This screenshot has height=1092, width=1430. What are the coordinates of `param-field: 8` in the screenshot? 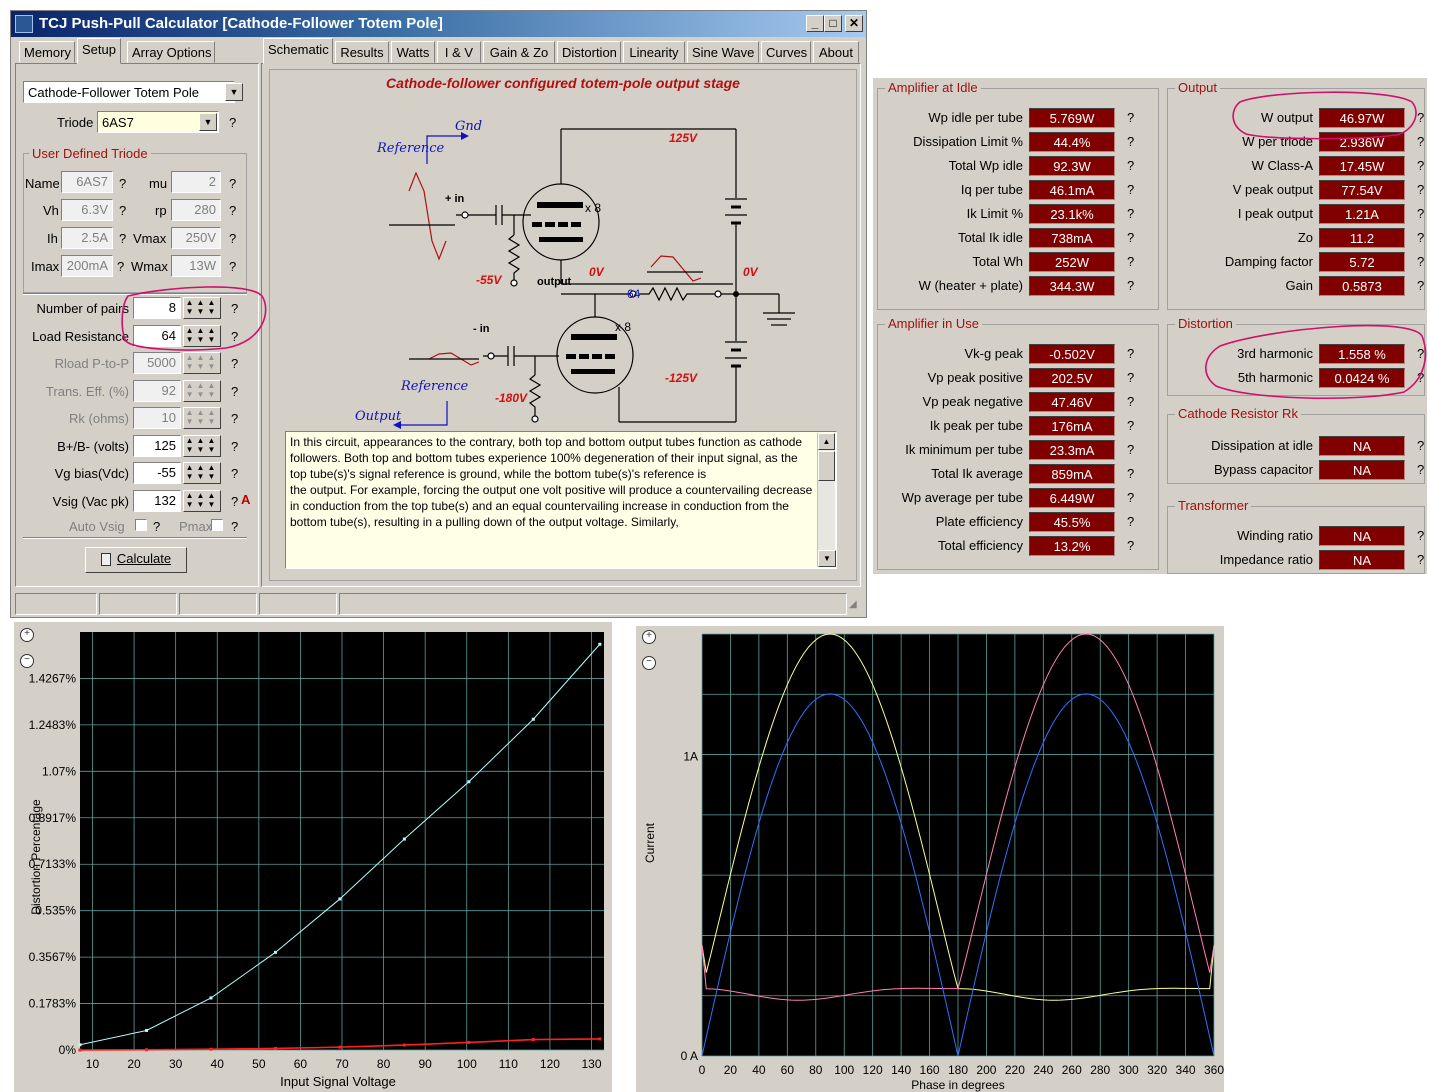 It's located at (157, 308).